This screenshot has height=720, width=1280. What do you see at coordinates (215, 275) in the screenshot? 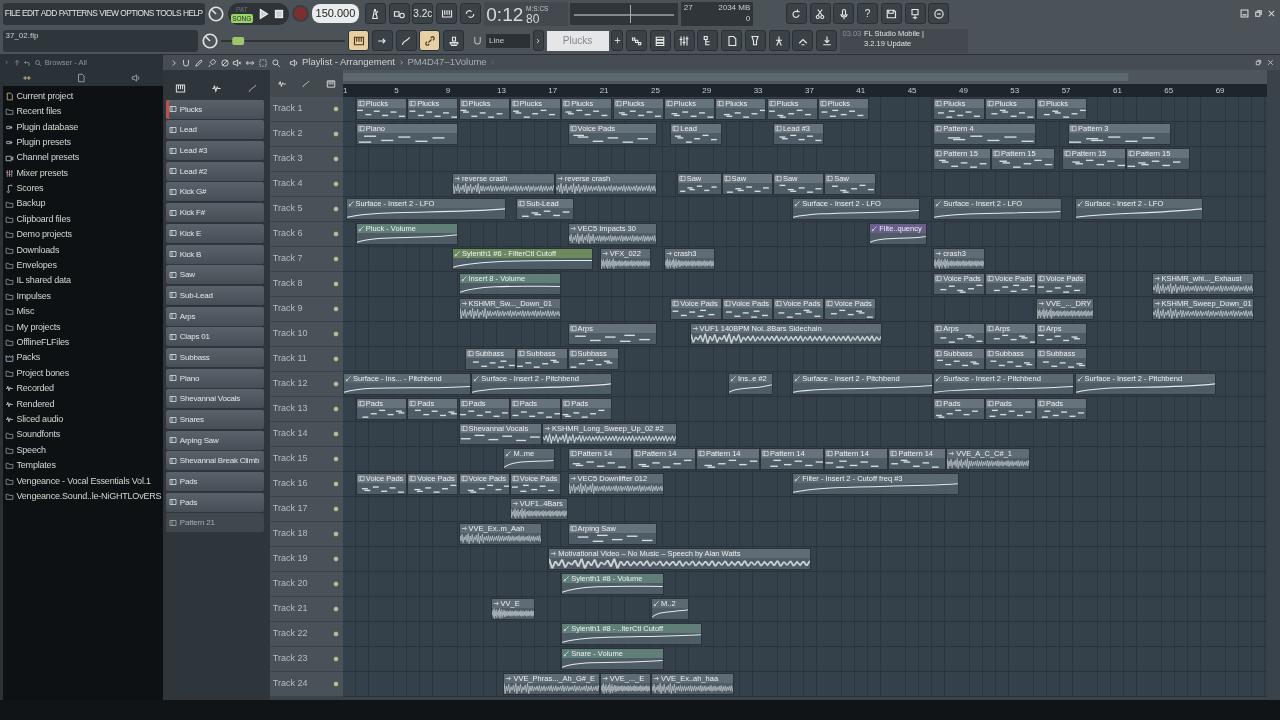
I see `pattern-item: Saw` at bounding box center [215, 275].